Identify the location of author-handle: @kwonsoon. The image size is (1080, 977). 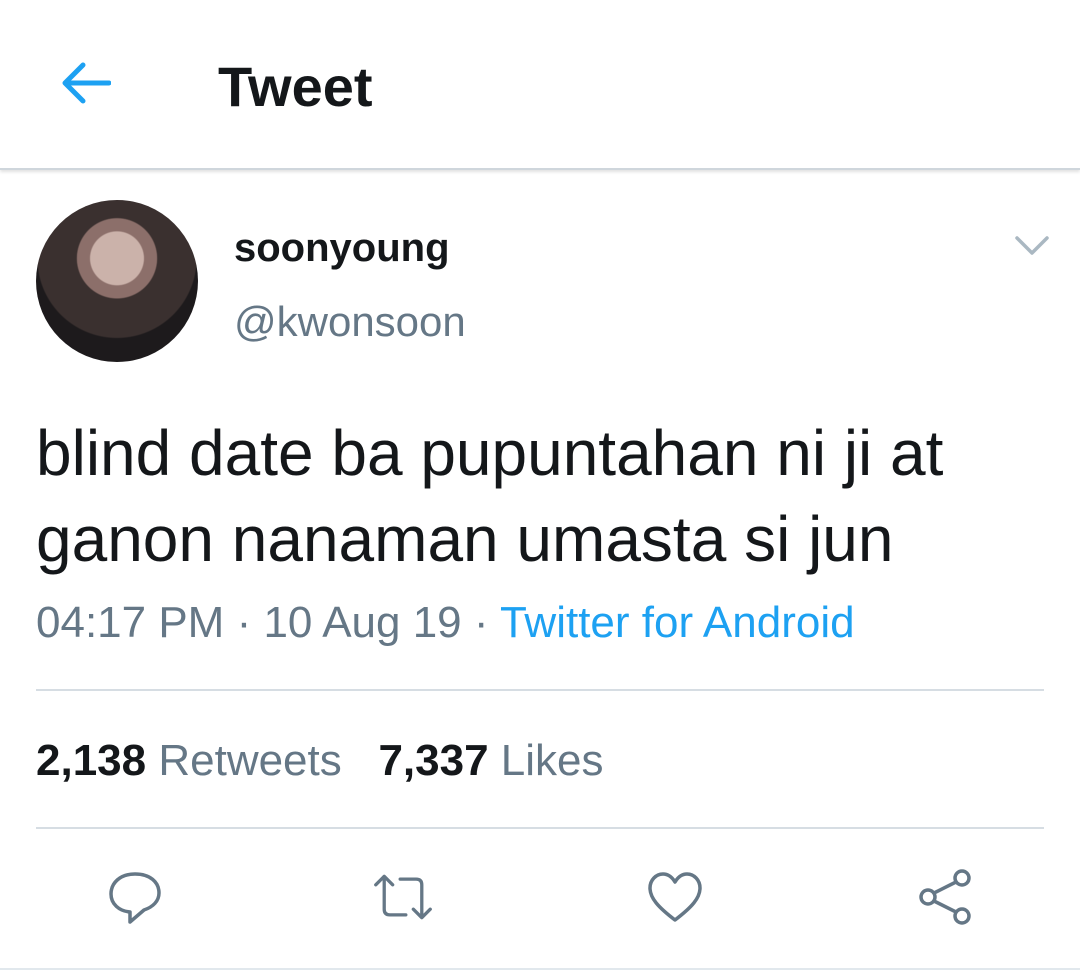
(350, 322).